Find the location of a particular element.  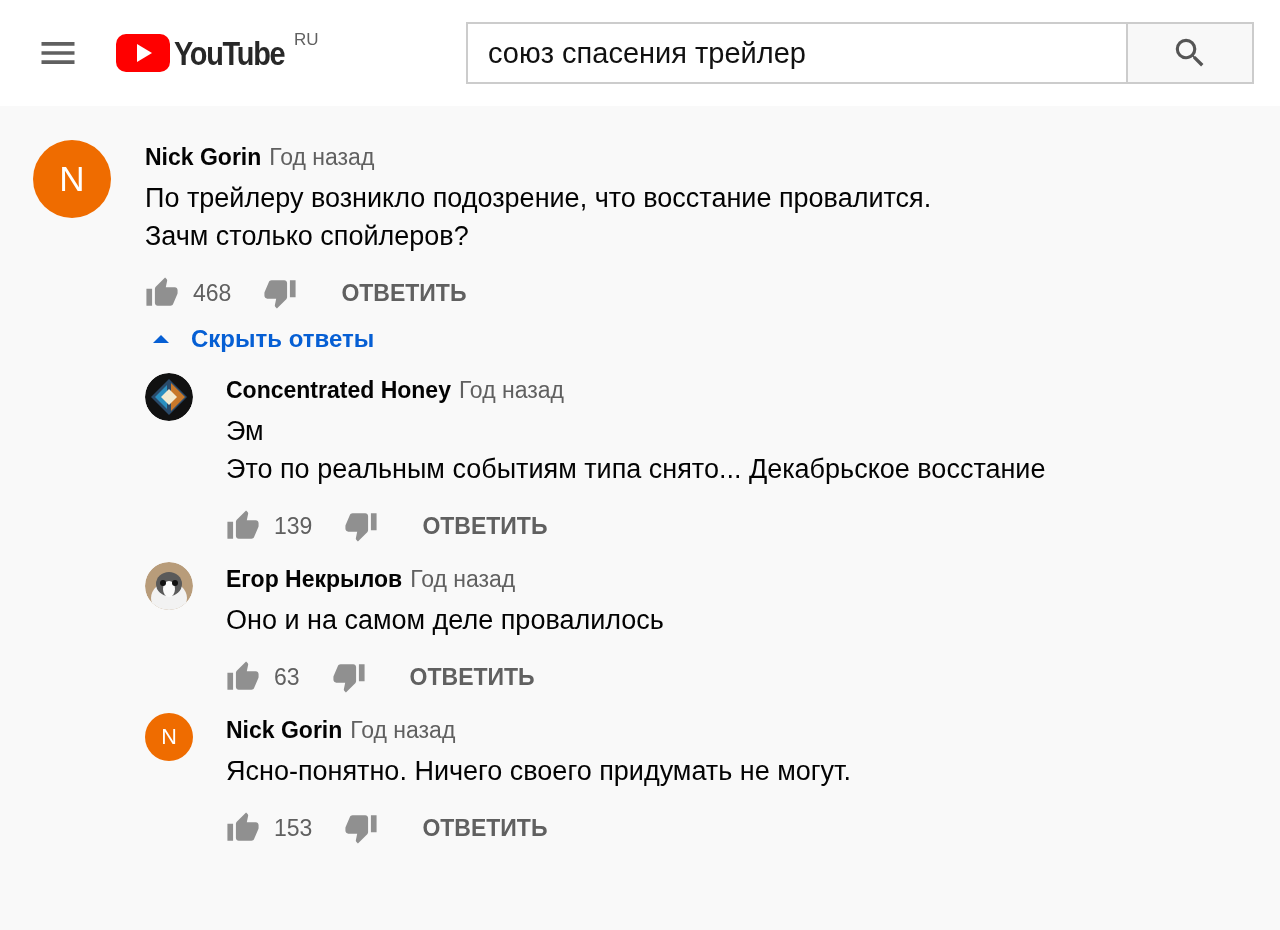

like-count: 63 is located at coordinates (287, 677).